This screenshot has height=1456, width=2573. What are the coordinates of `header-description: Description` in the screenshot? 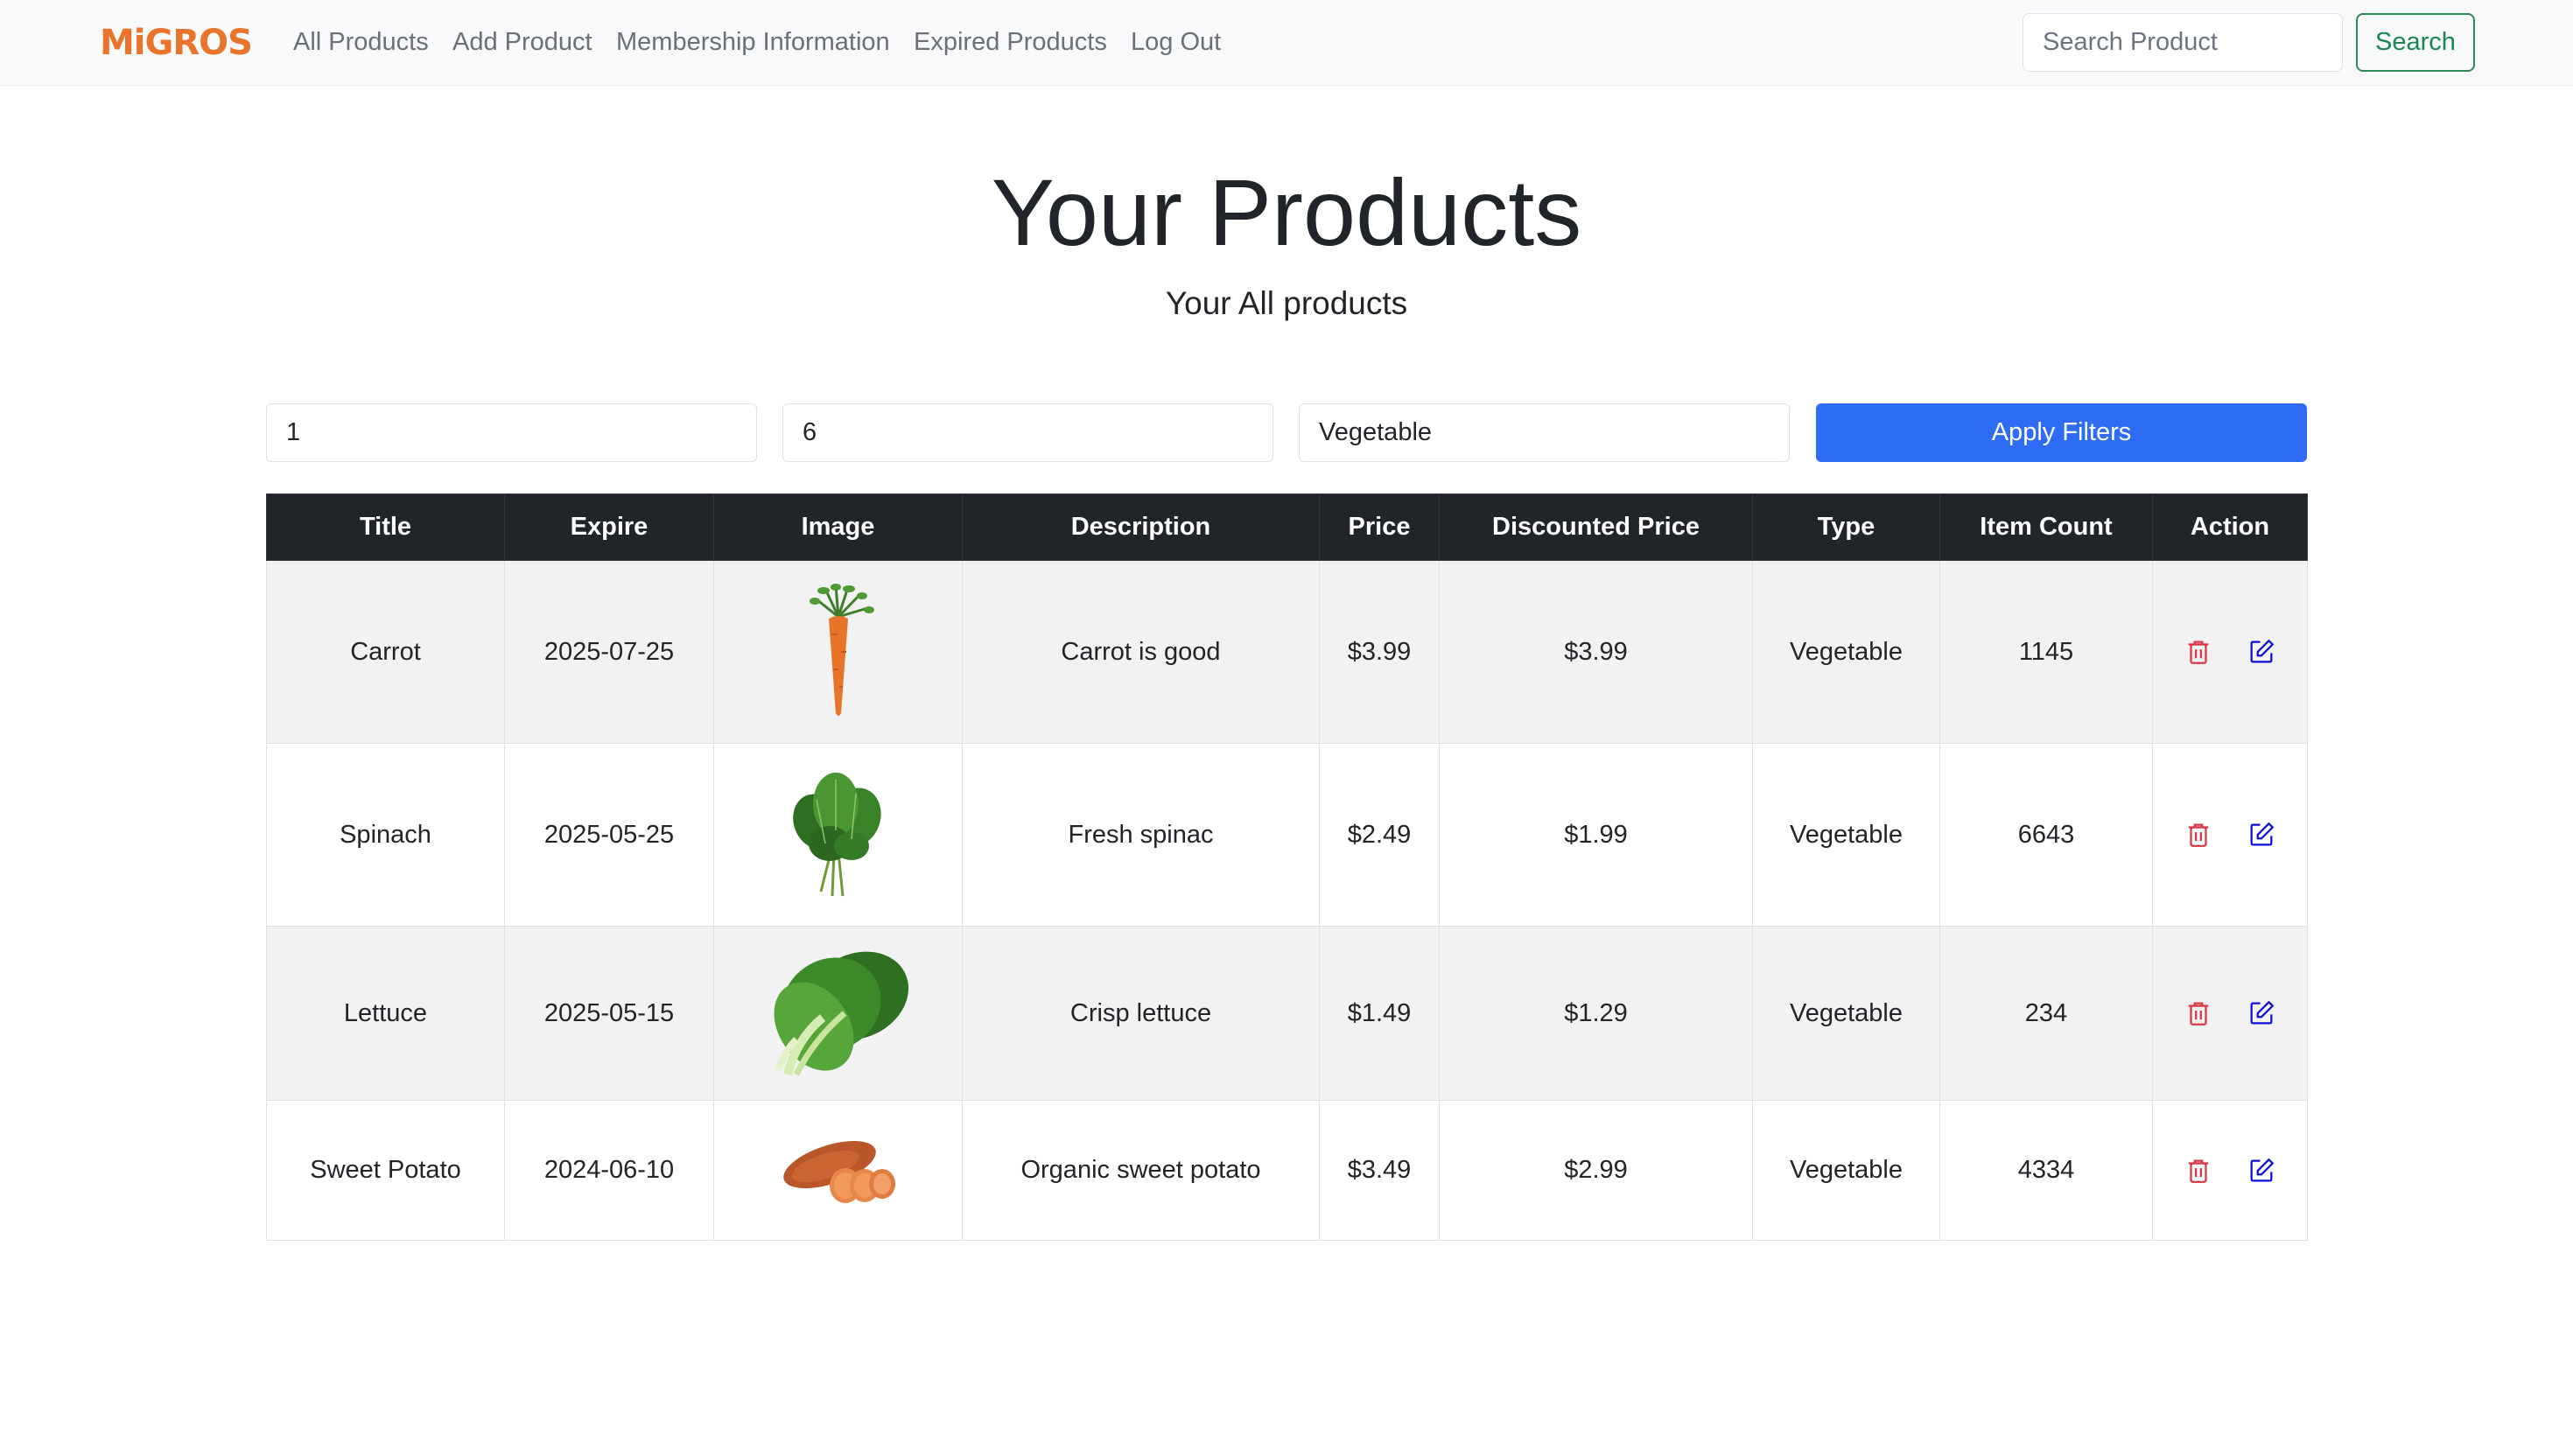 It's located at (1141, 527).